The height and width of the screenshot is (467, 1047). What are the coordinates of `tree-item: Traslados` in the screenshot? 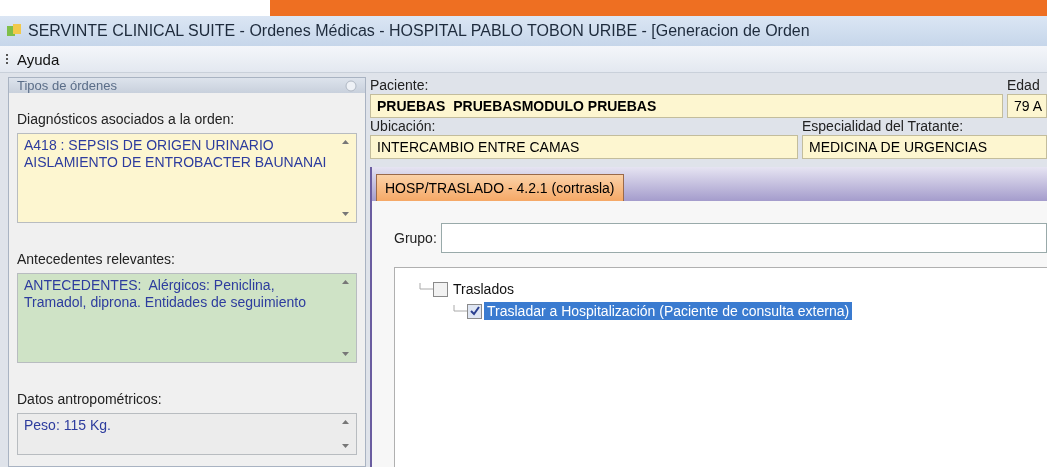 It's located at (483, 289).